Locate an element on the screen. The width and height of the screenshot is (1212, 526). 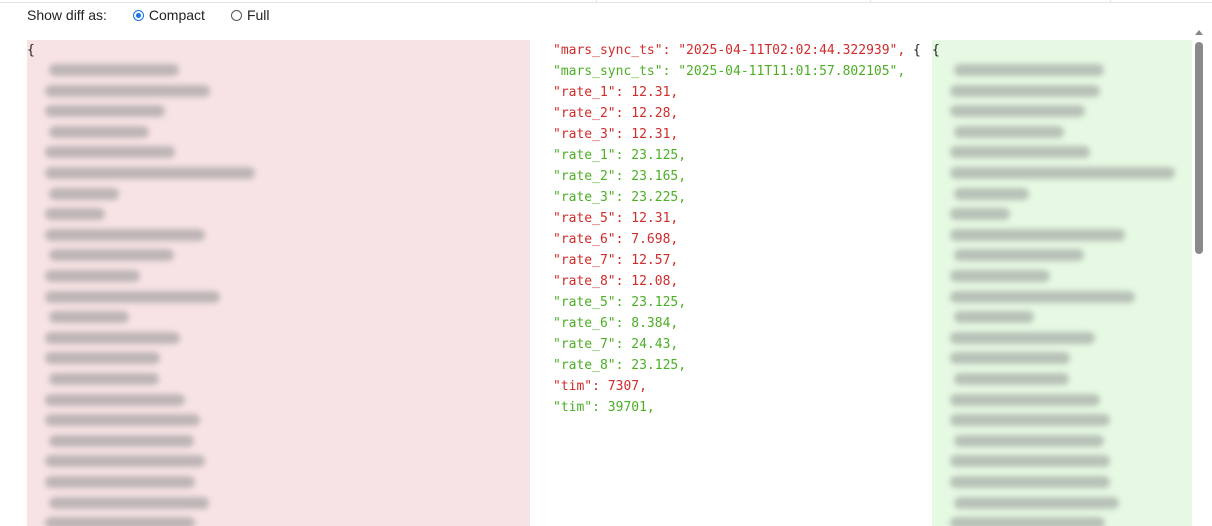
removed-line: "rate_2": 12.28, is located at coordinates (743, 113).